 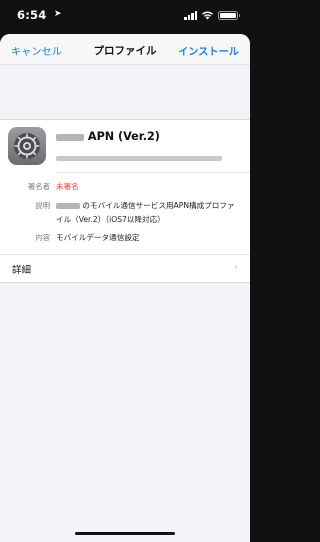 I want to click on profile-name: APN (Ver.2), so click(x=108, y=136).